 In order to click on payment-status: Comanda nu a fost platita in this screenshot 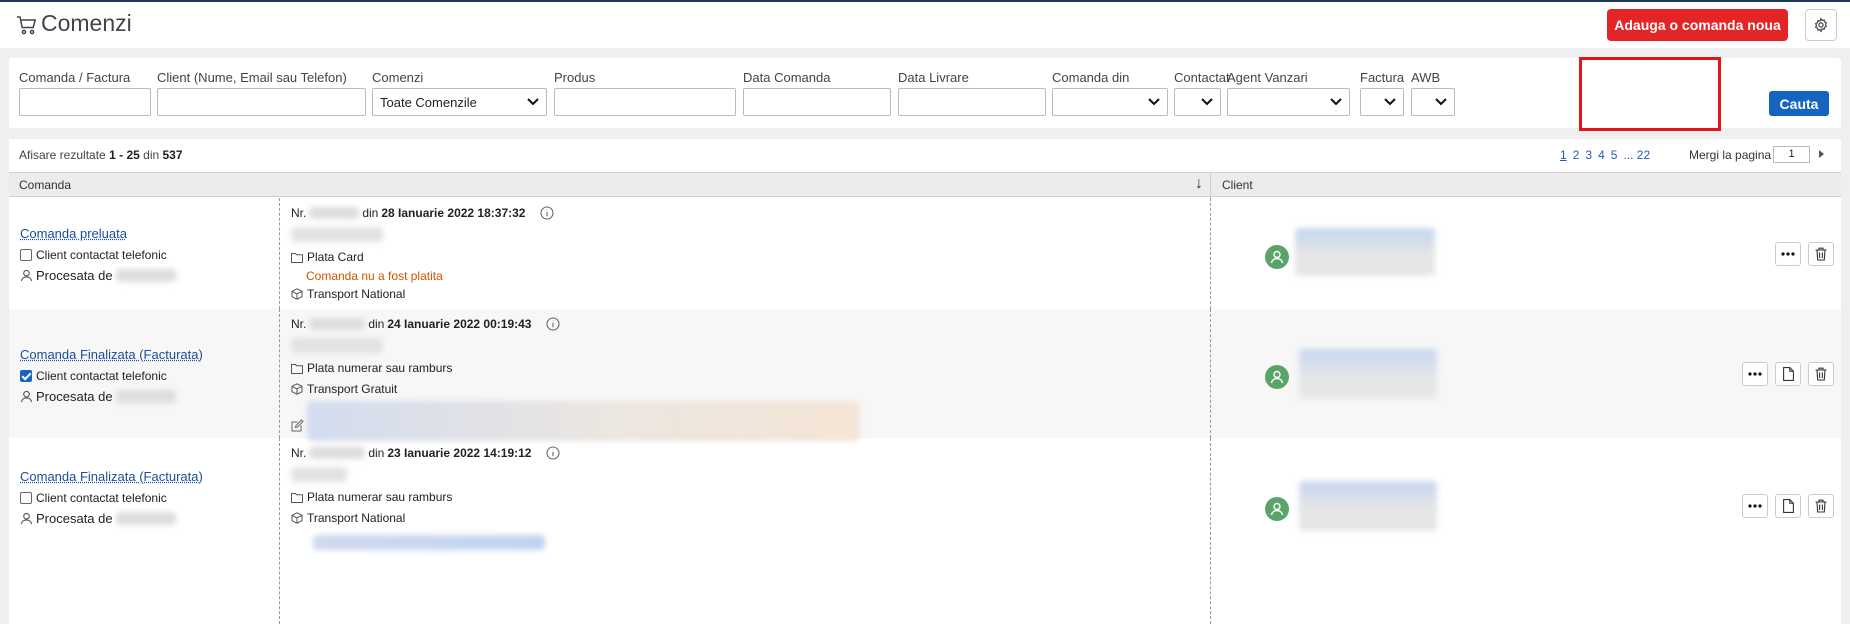, I will do `click(374, 276)`.